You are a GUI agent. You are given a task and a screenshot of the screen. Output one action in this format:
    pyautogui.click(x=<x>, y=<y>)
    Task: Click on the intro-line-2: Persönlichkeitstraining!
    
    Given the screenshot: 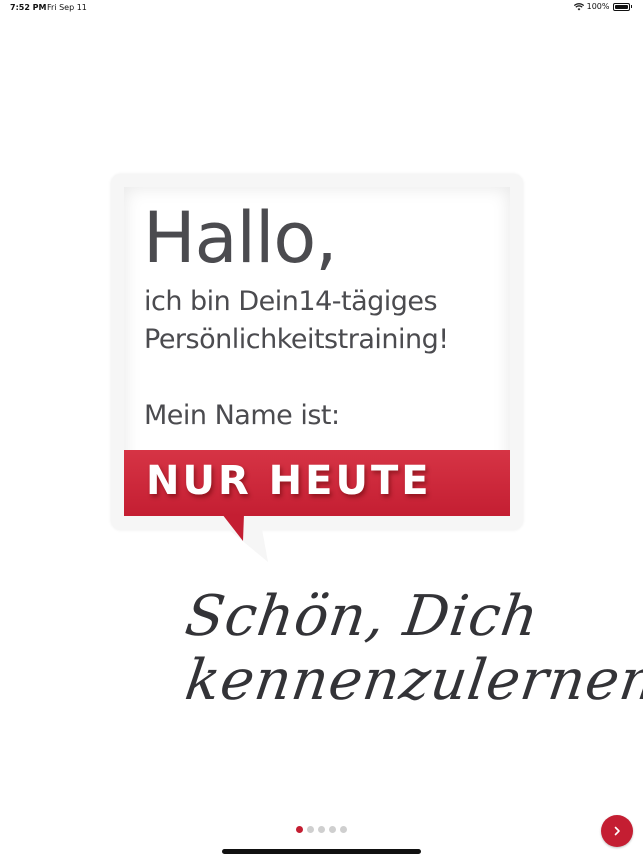 What is the action you would take?
    pyautogui.click(x=296, y=339)
    